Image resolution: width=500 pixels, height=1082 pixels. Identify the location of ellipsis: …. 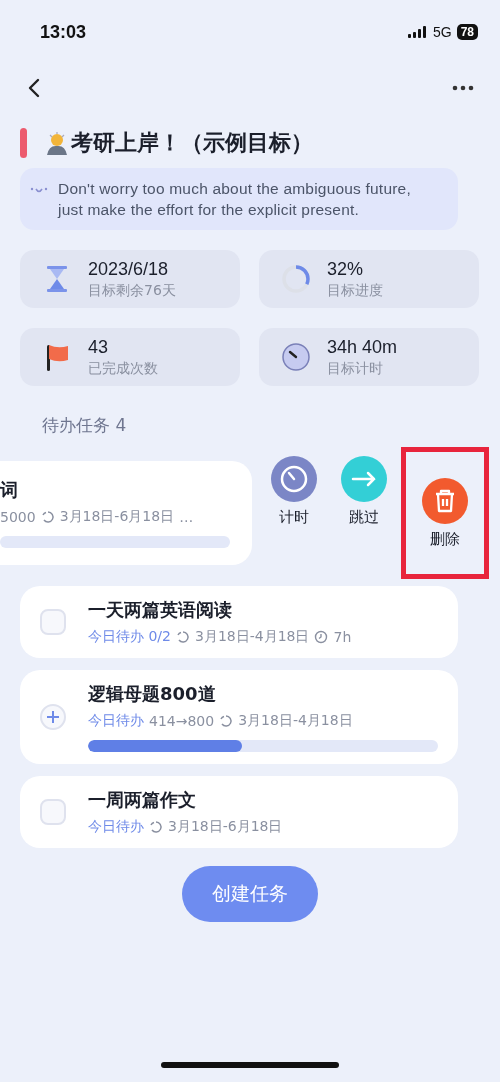
(186, 517).